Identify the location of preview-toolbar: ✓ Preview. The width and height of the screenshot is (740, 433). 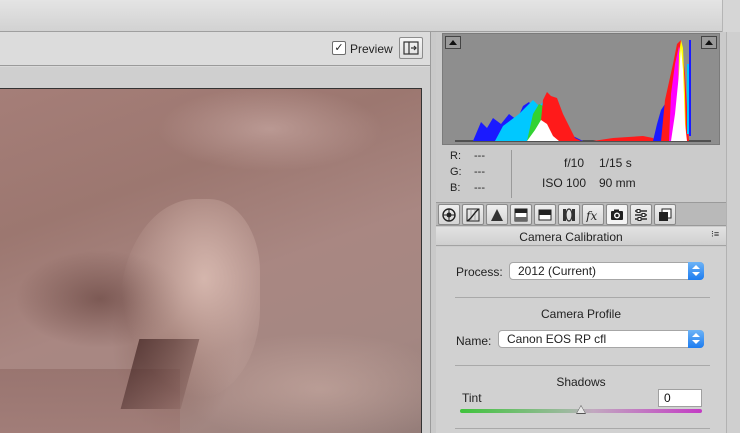
(215, 49).